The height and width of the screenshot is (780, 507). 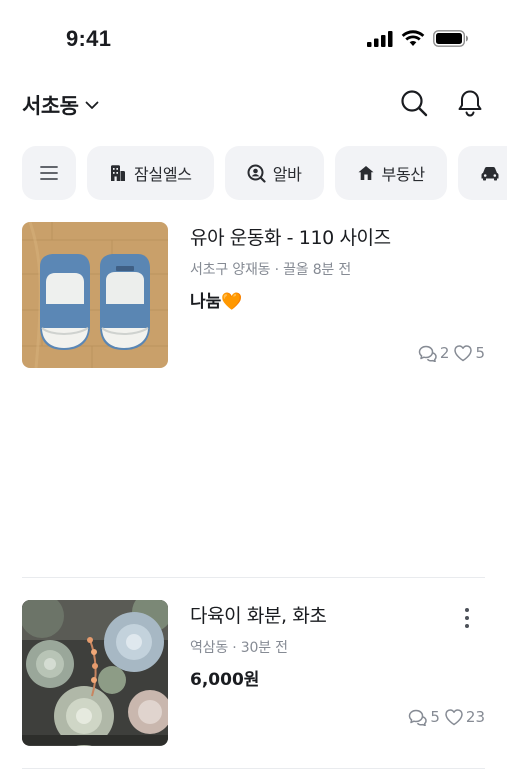 What do you see at coordinates (50, 106) in the screenshot?
I see `location-label: 서초동` at bounding box center [50, 106].